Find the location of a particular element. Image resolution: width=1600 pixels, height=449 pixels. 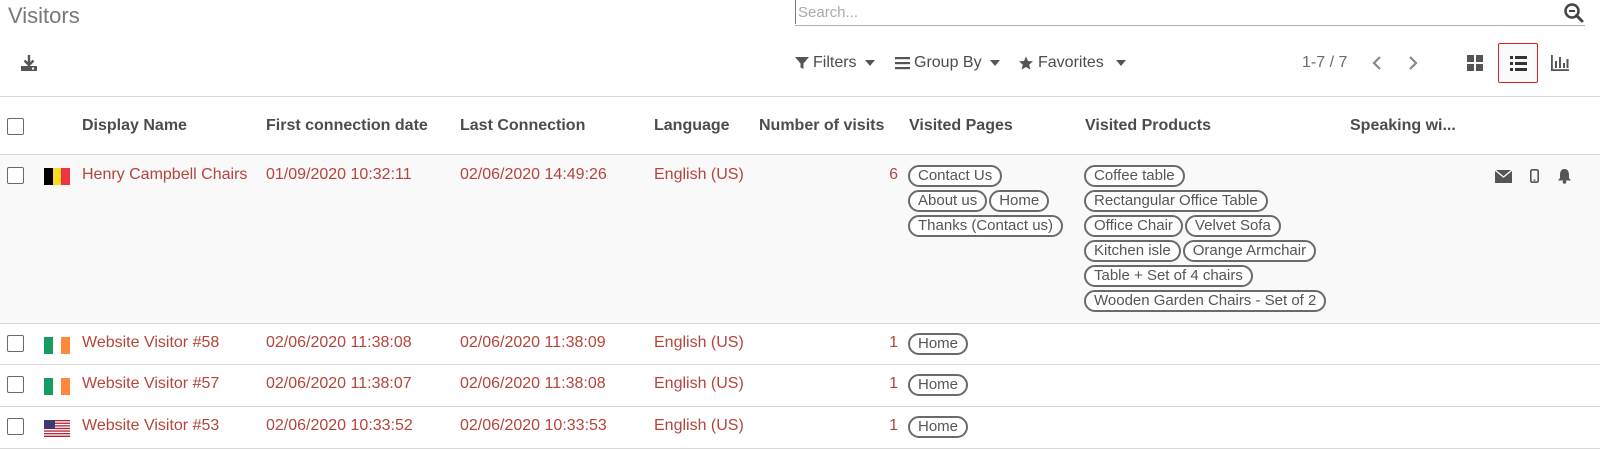

favorites-dropdown: Favorites is located at coordinates (1072, 63).